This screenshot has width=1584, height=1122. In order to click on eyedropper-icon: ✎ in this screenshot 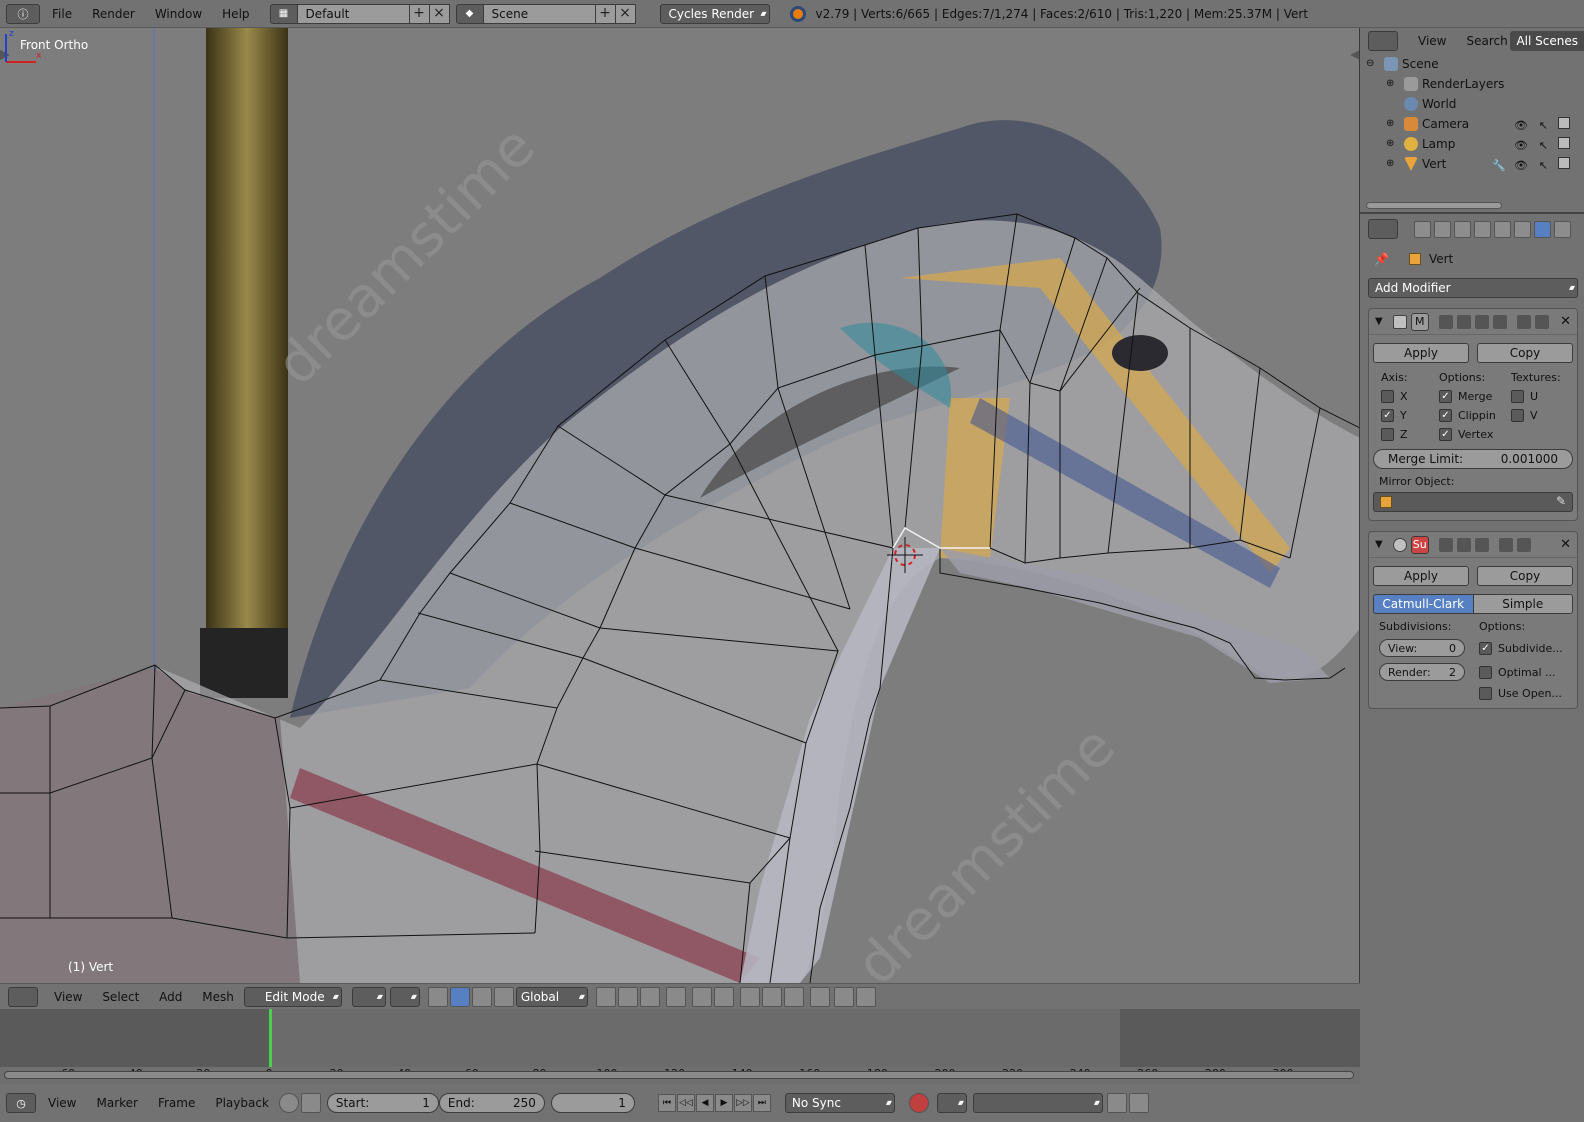, I will do `click(1561, 501)`.